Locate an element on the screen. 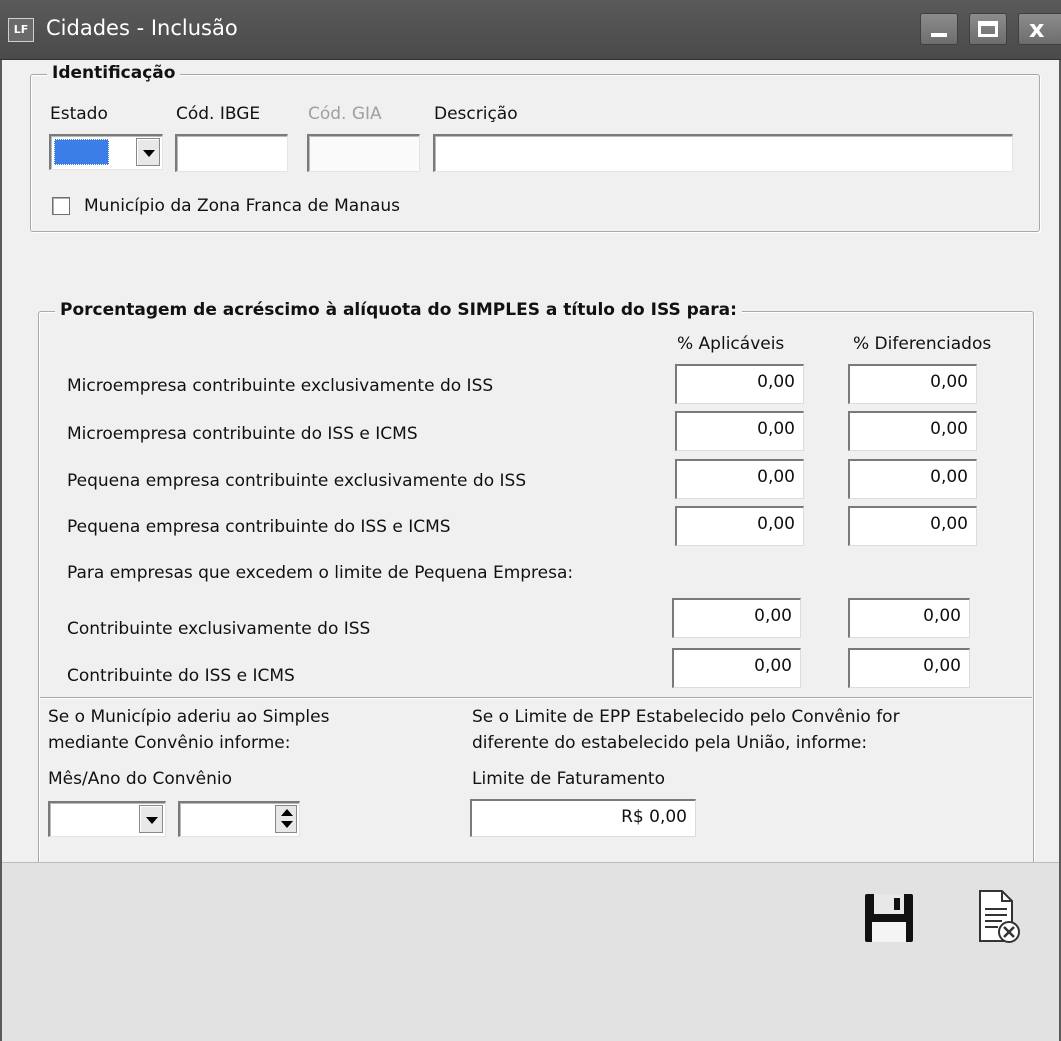 This screenshot has height=1041, width=1061. estado-label: Estado is located at coordinates (79, 114).